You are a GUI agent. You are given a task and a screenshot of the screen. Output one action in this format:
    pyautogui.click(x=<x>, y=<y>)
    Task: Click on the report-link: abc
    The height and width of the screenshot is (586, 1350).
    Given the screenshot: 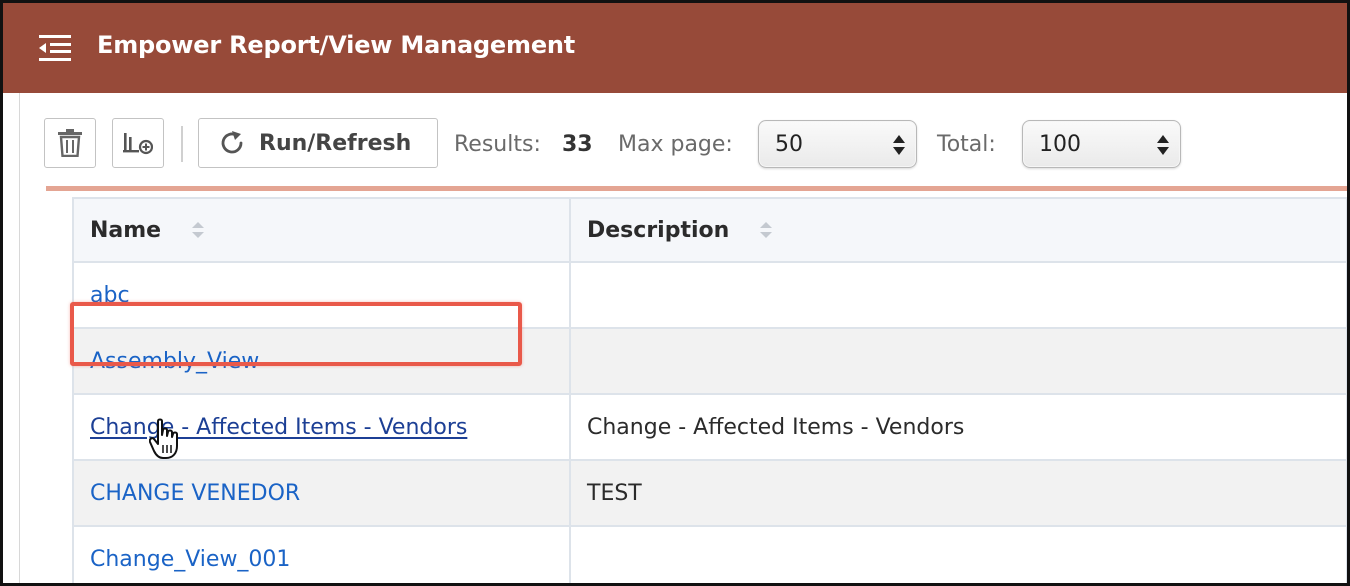 What is the action you would take?
    pyautogui.click(x=110, y=295)
    